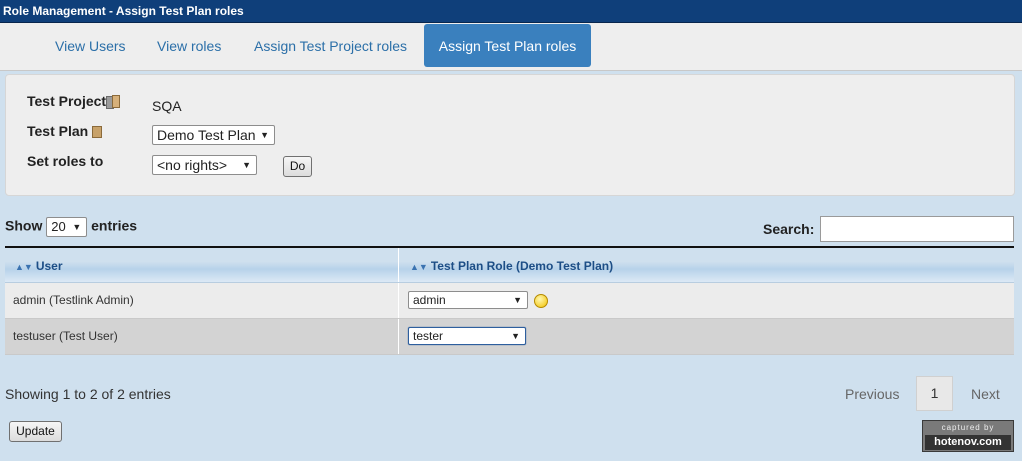 The image size is (1022, 461). What do you see at coordinates (917, 229) in the screenshot?
I see `search-input` at bounding box center [917, 229].